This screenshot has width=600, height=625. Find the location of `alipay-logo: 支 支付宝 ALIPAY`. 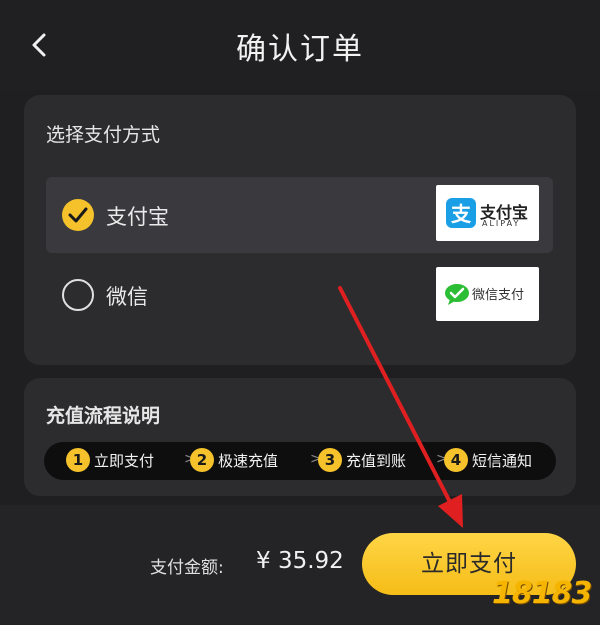

alipay-logo: 支 支付宝 ALIPAY is located at coordinates (487, 213).